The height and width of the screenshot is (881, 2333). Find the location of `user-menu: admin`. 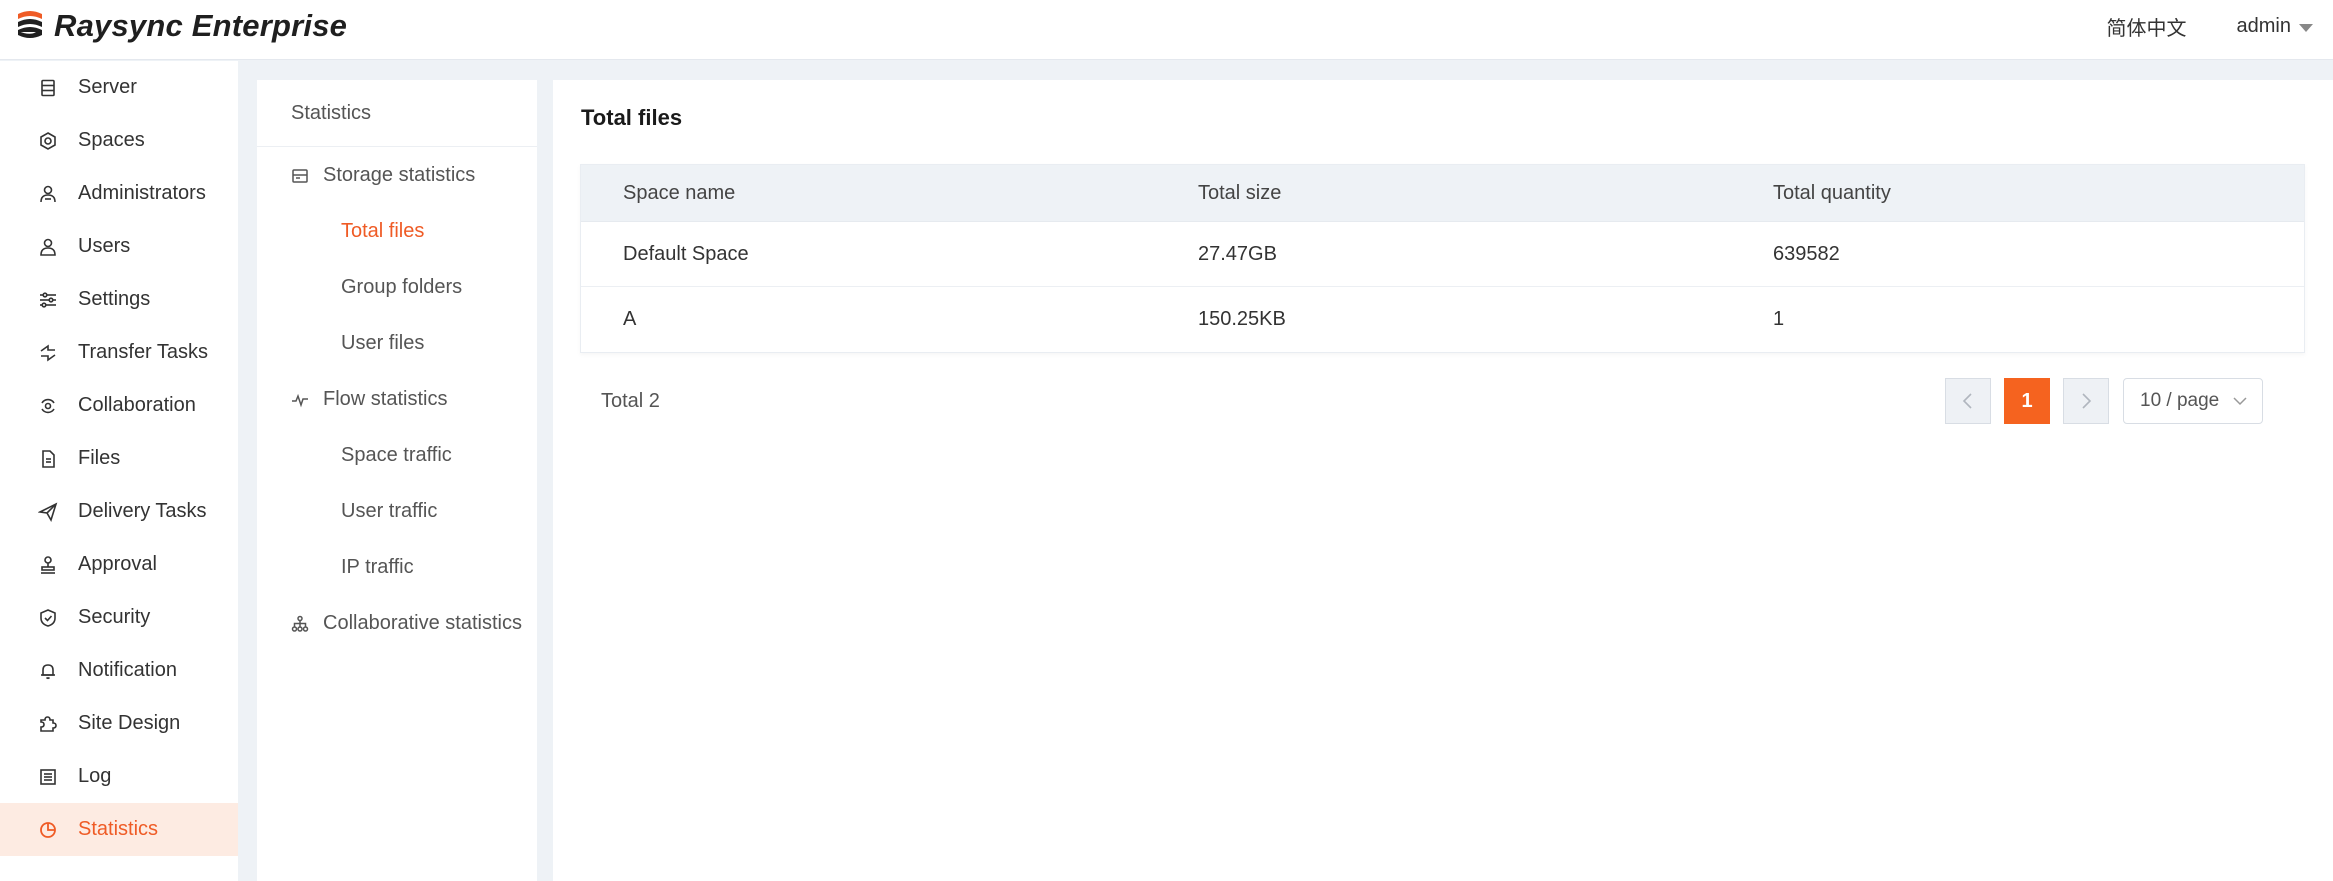

user-menu: admin is located at coordinates (2275, 26).